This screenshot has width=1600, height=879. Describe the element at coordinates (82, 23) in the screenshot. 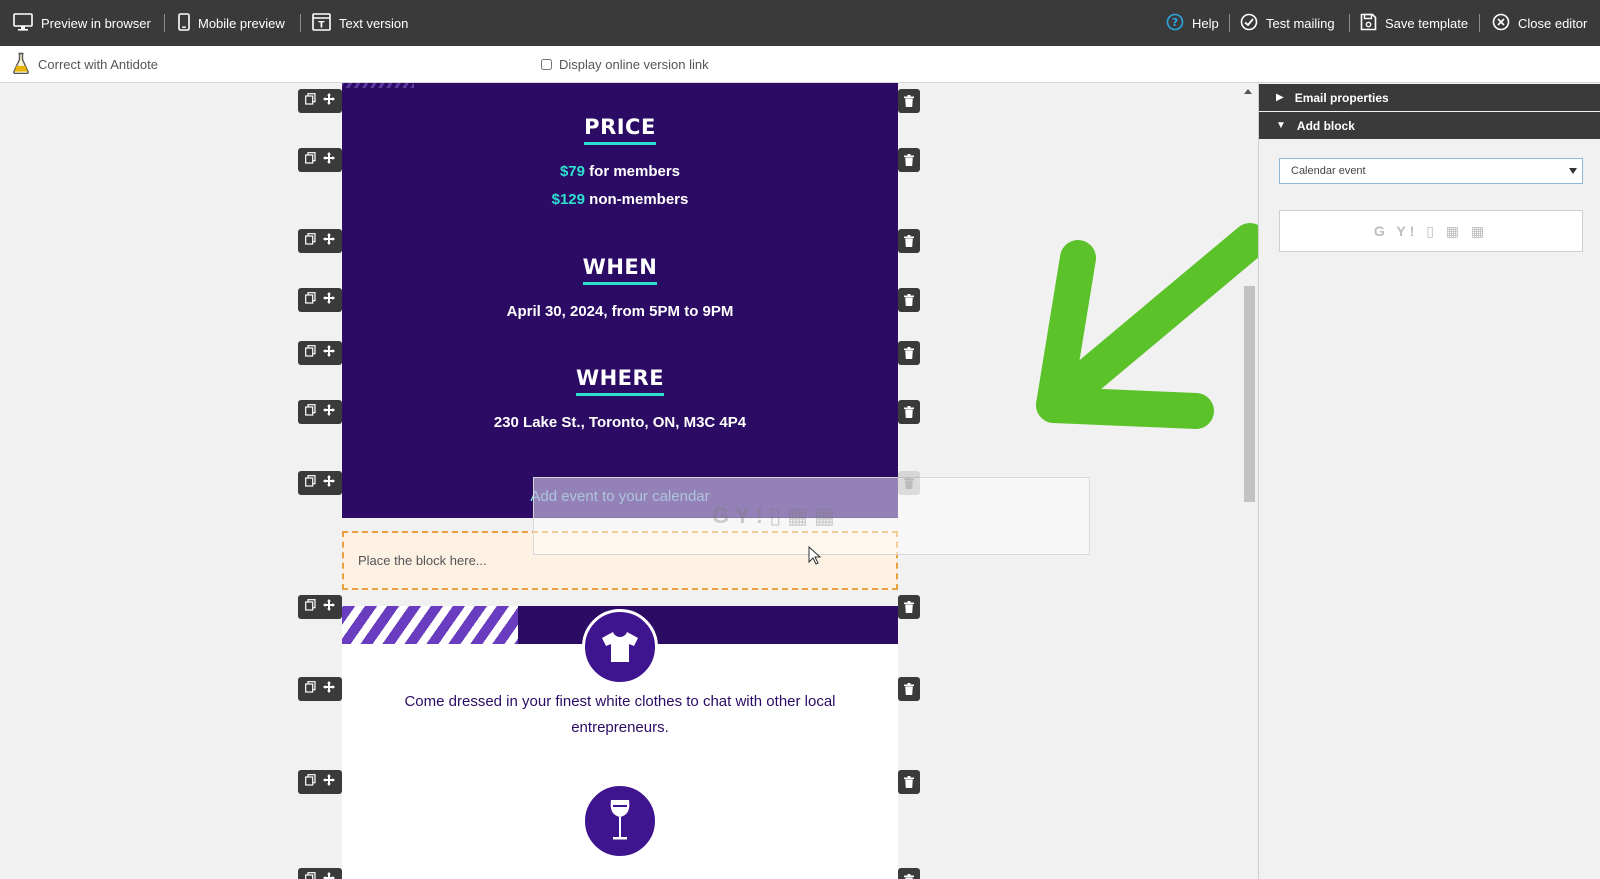

I see `preview-browser-button: Preview in browser` at that location.